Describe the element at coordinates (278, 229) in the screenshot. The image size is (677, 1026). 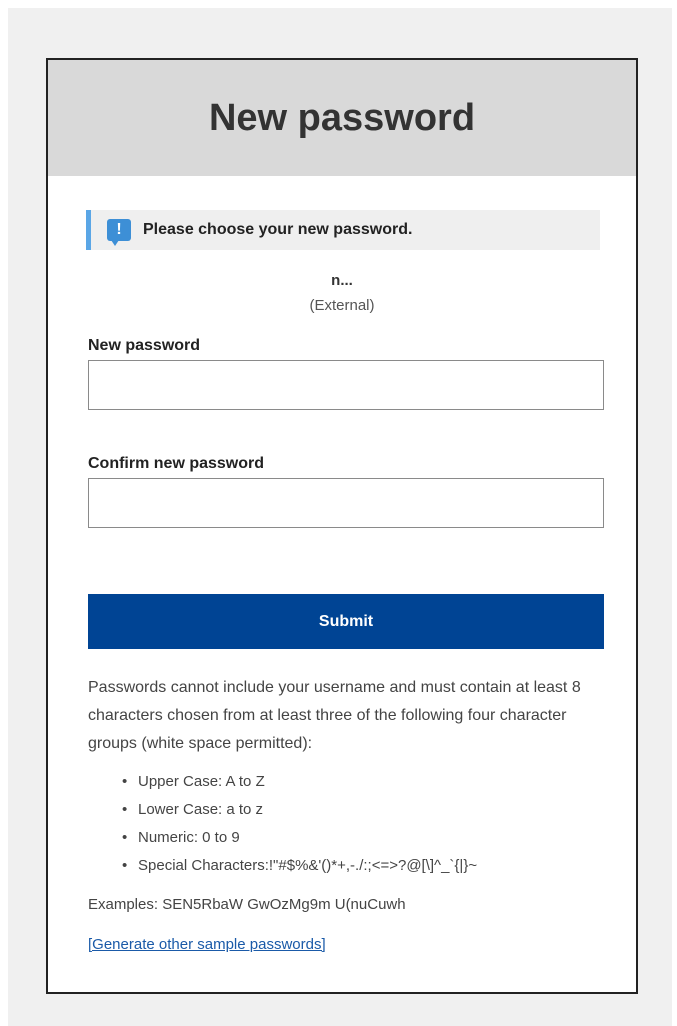
I see `notice-text: Please choose your new password.` at that location.